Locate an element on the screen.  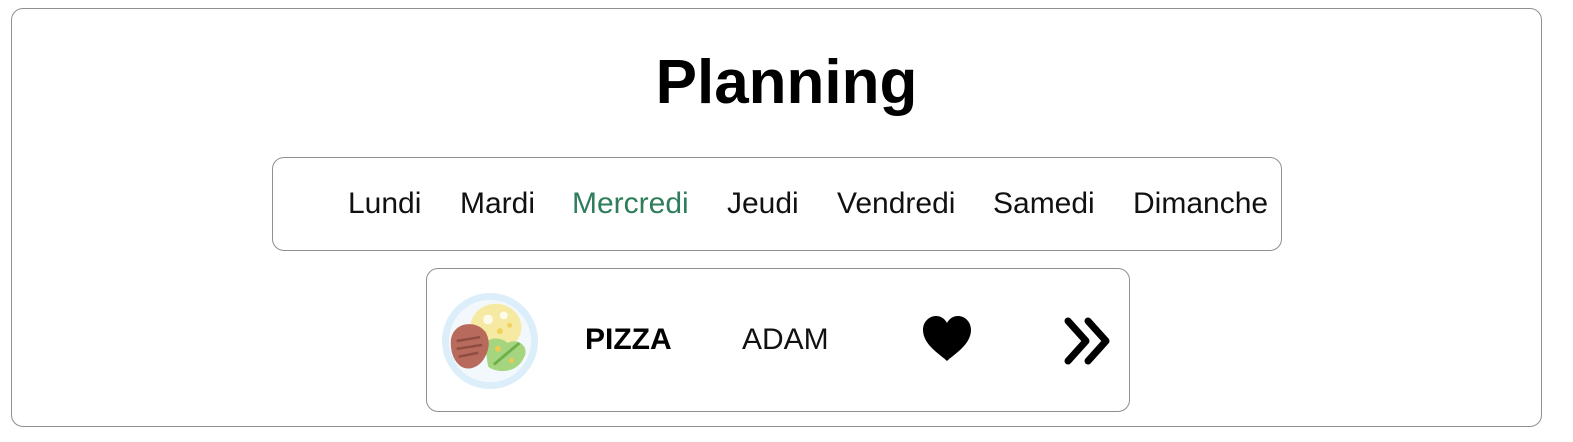
tab-mardi: Mardi is located at coordinates (497, 204).